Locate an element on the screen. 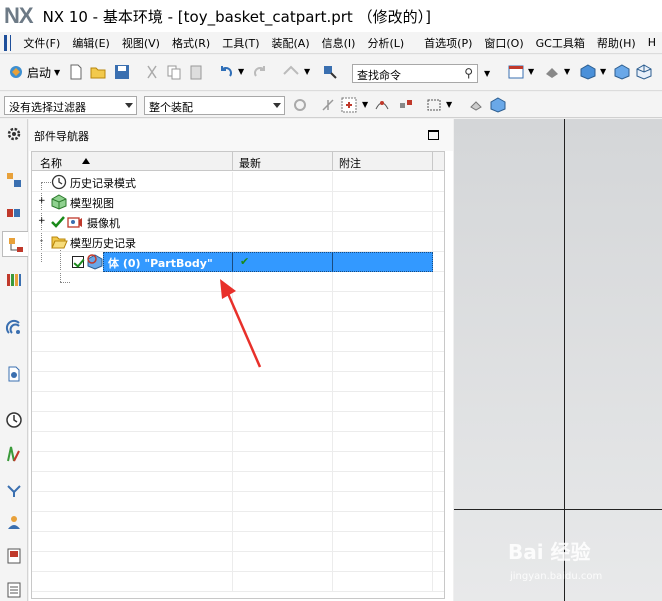  web-browser-icon is located at coordinates (14, 374).